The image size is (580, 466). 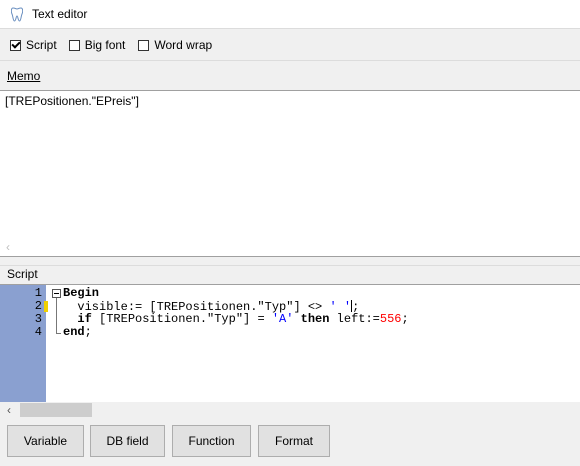 What do you see at coordinates (84, 319) in the screenshot?
I see `code-keyword: if` at bounding box center [84, 319].